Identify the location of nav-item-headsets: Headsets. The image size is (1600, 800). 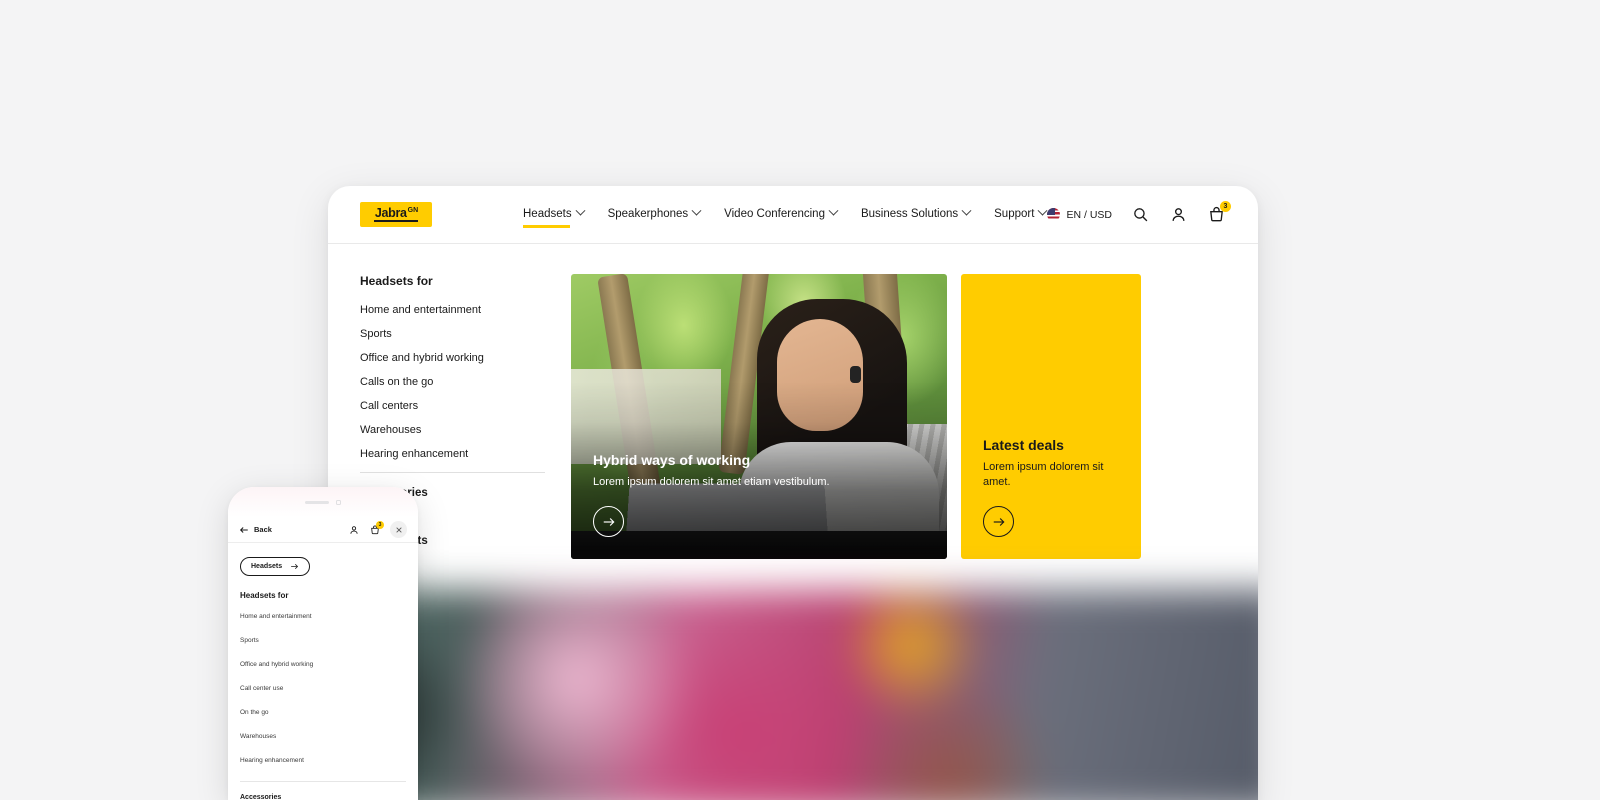
(554, 216).